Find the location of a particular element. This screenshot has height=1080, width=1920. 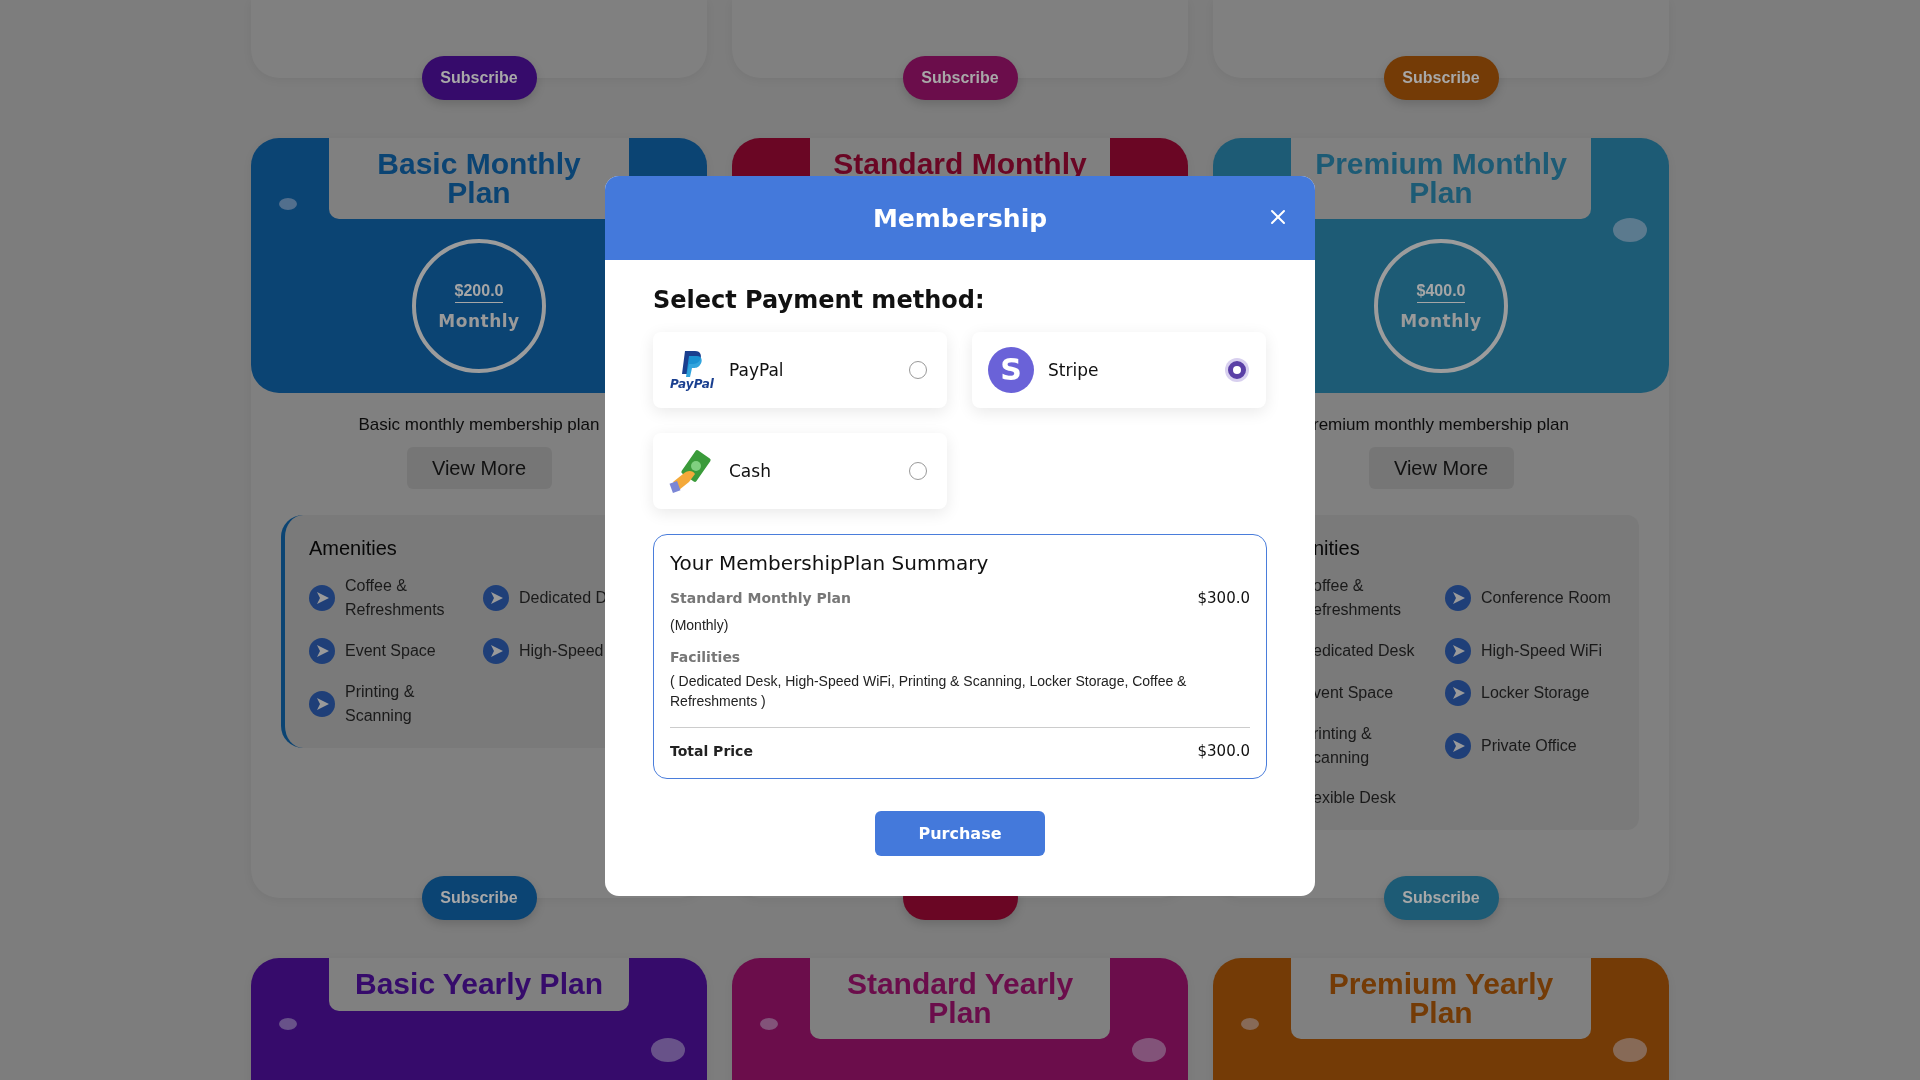

dialog-title: Membership is located at coordinates (960, 218).